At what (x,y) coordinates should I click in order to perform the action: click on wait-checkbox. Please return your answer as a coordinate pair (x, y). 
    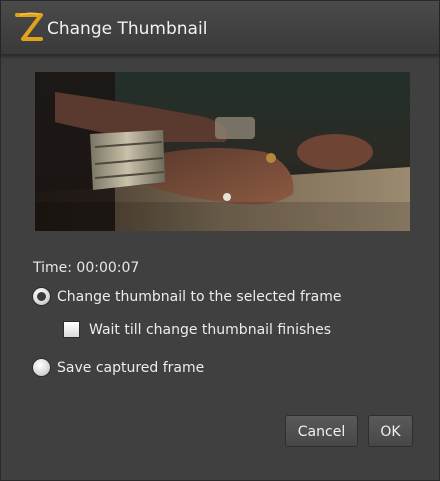
    Looking at the image, I should click on (71, 329).